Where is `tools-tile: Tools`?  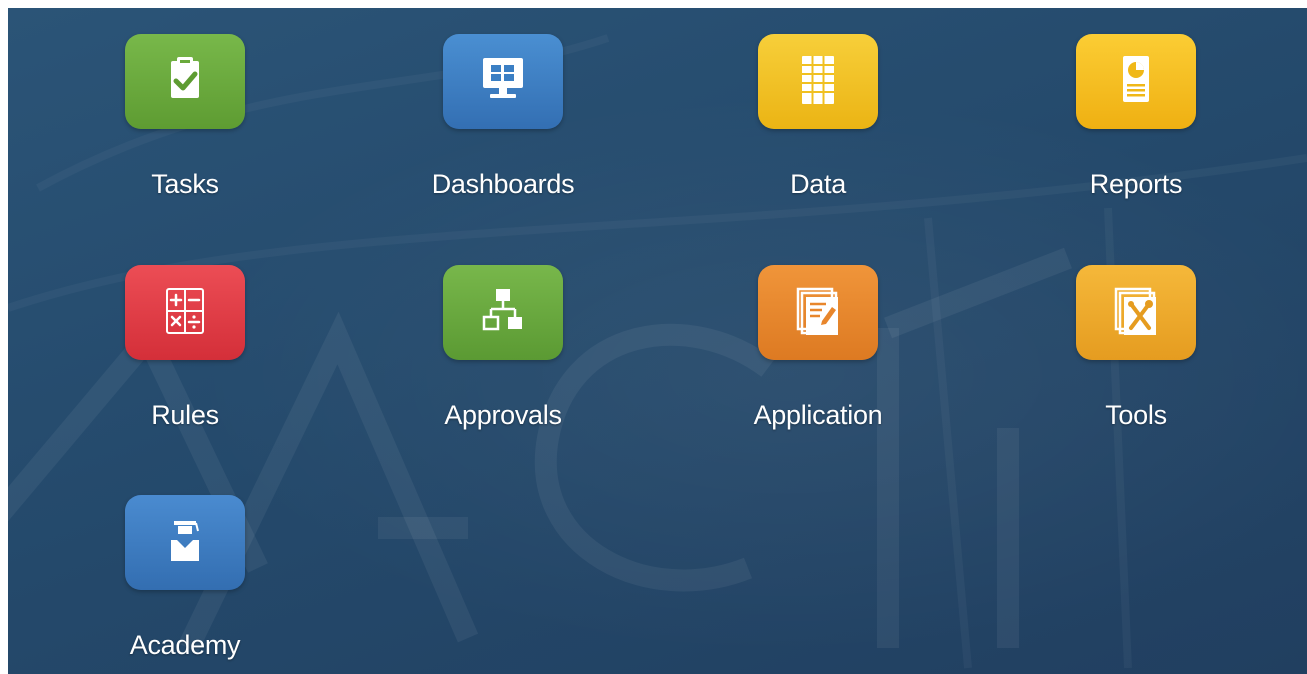 tools-tile: Tools is located at coordinates (1116, 365).